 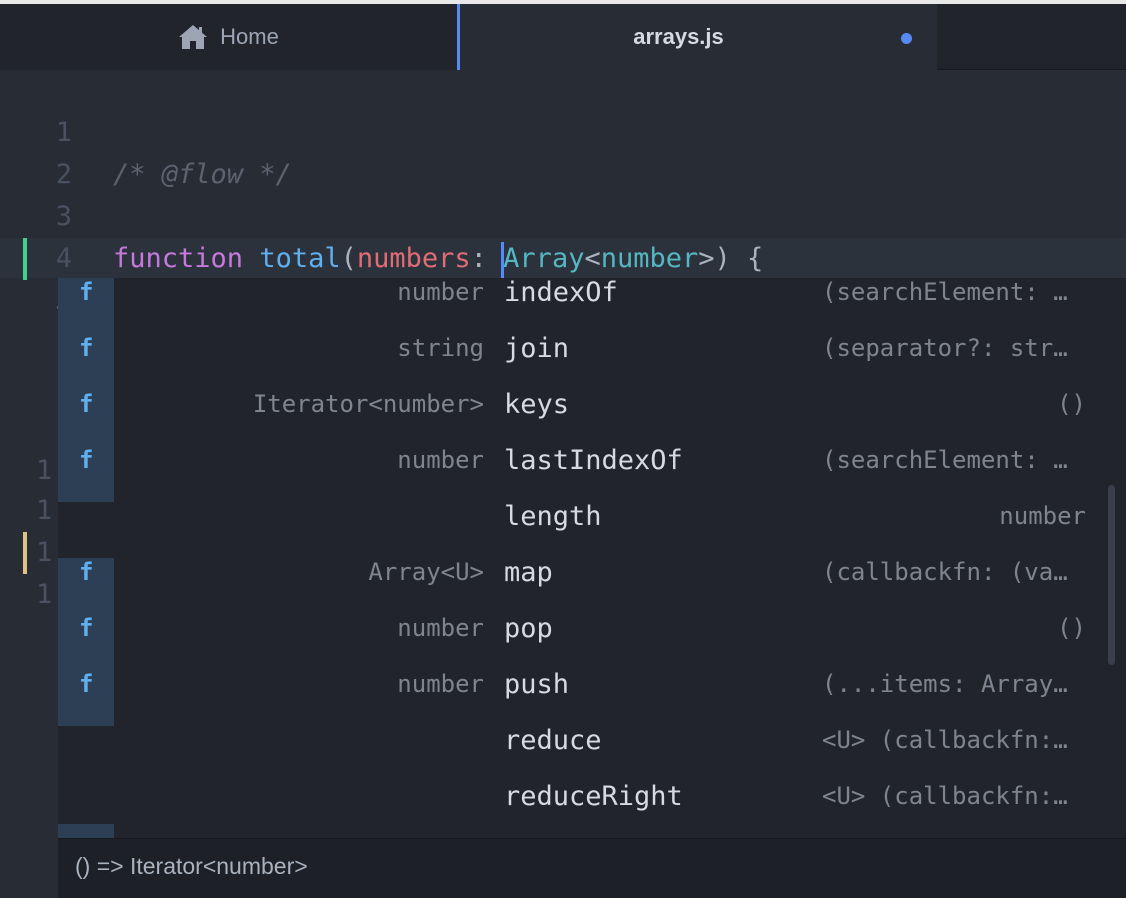 What do you see at coordinates (563, 256) in the screenshot?
I see `code-line: 4 var result = 0;` at bounding box center [563, 256].